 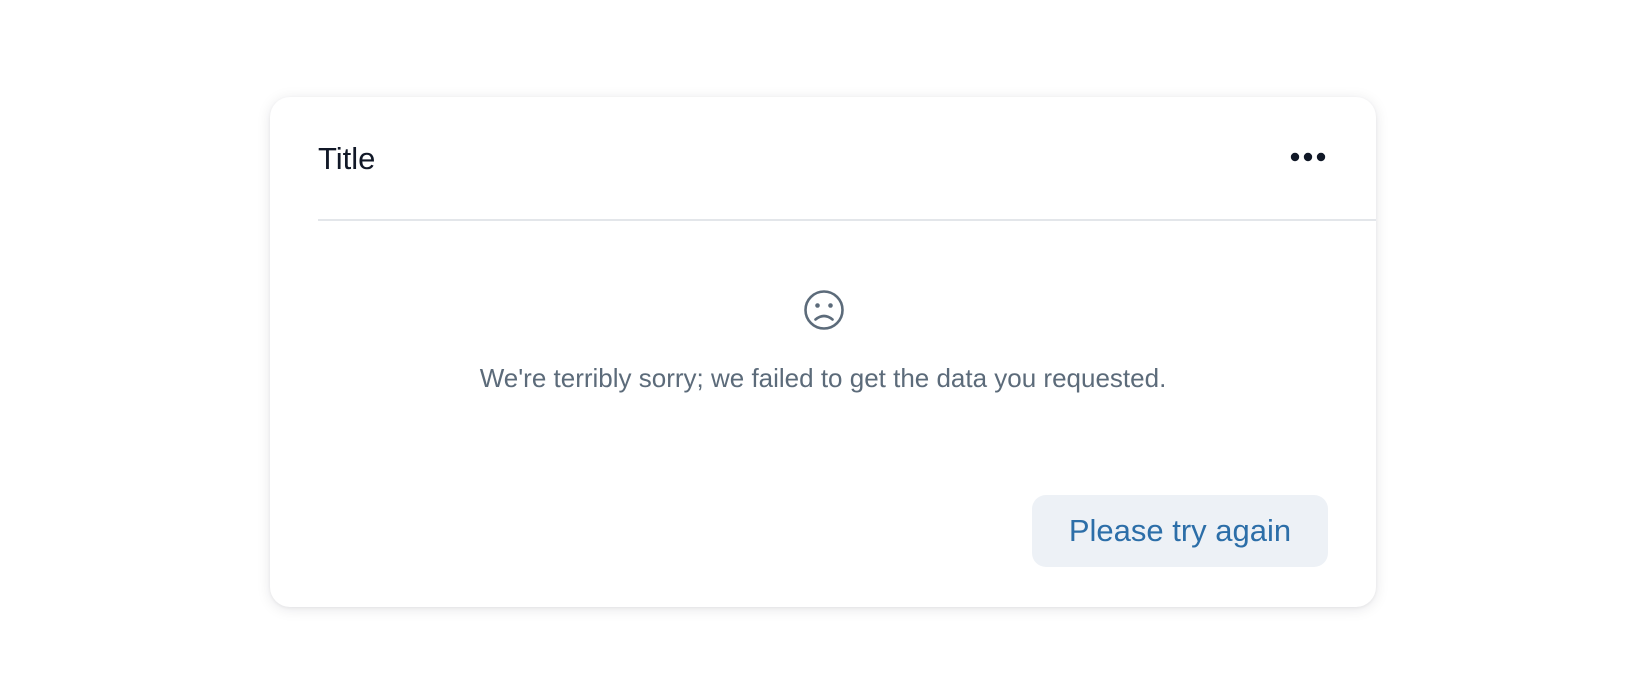 What do you see at coordinates (847, 159) in the screenshot?
I see `card-header: Title` at bounding box center [847, 159].